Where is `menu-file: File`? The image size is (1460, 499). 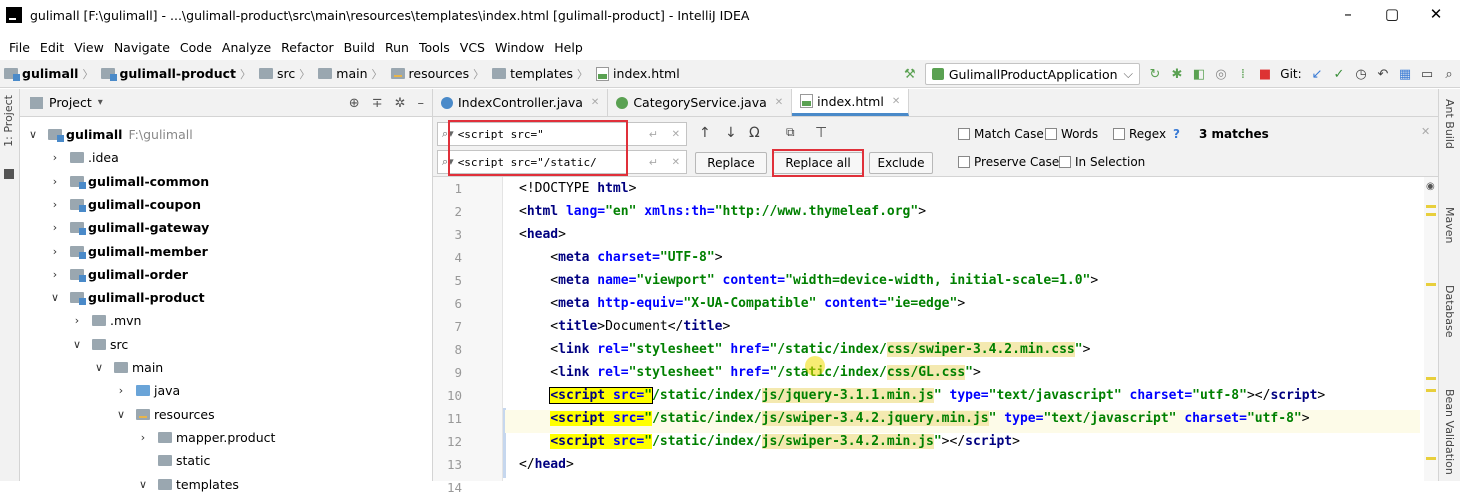 menu-file: File is located at coordinates (19, 47).